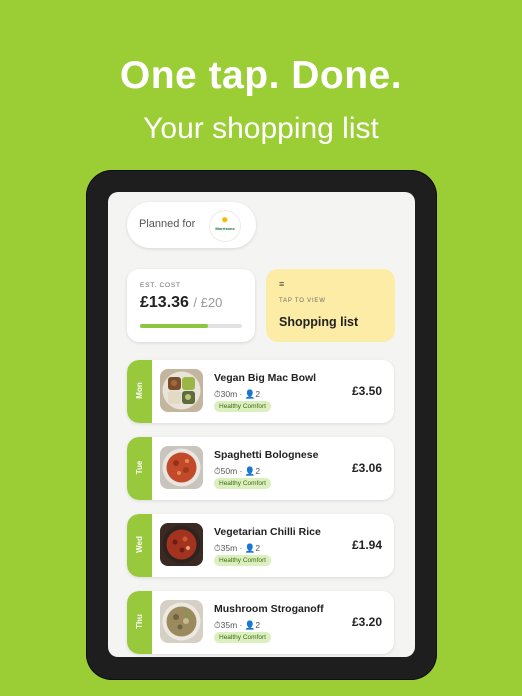  Describe the element at coordinates (366, 391) in the screenshot. I see `meal-price: £3.50` at that location.